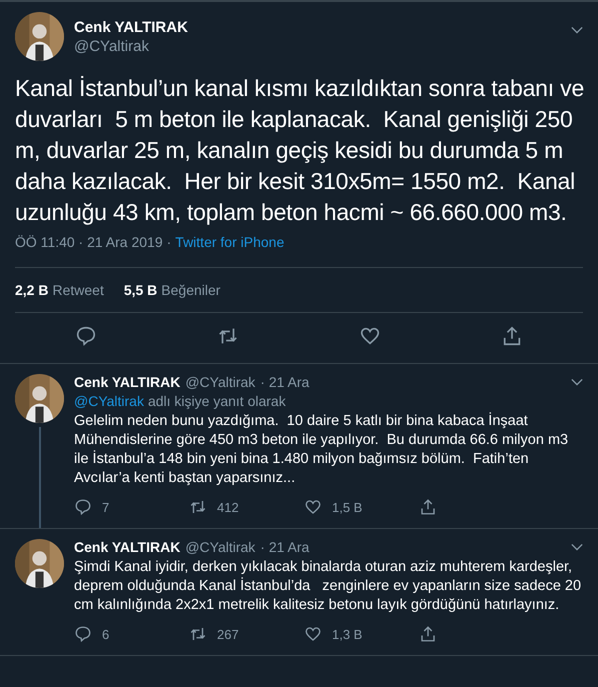 The image size is (598, 687). I want to click on retweet-count: 412, so click(228, 507).